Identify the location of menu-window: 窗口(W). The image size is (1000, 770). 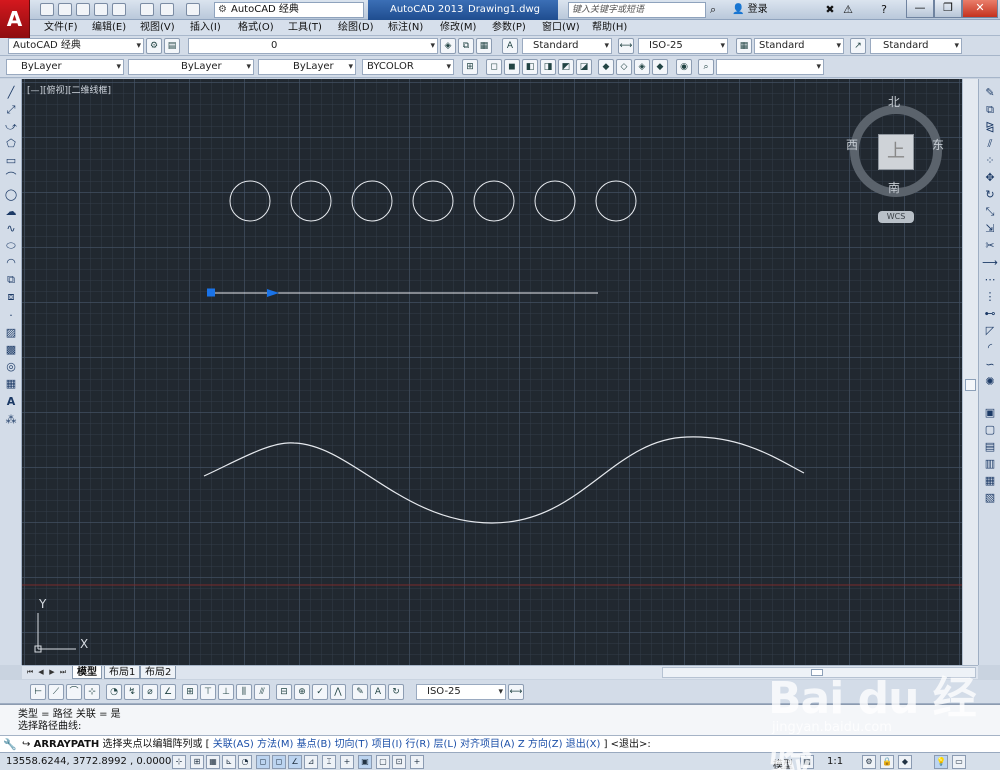
(561, 28).